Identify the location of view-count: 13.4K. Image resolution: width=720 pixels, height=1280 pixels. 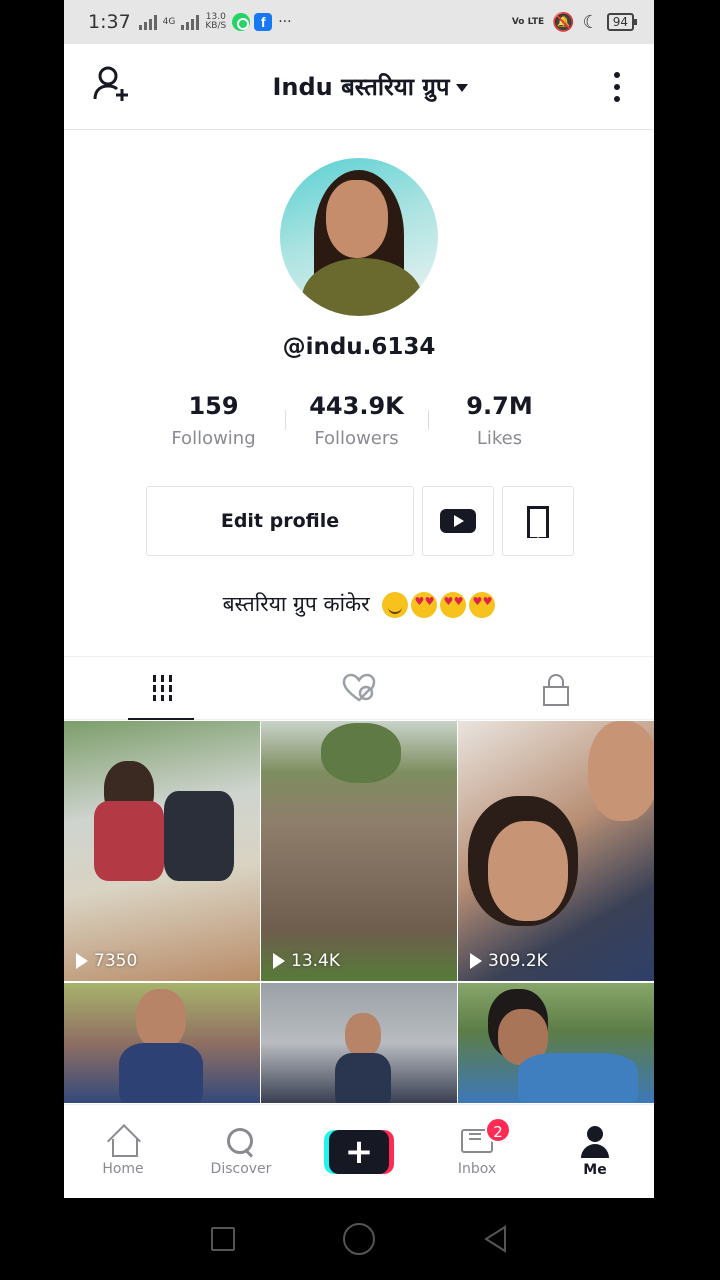
(306, 961).